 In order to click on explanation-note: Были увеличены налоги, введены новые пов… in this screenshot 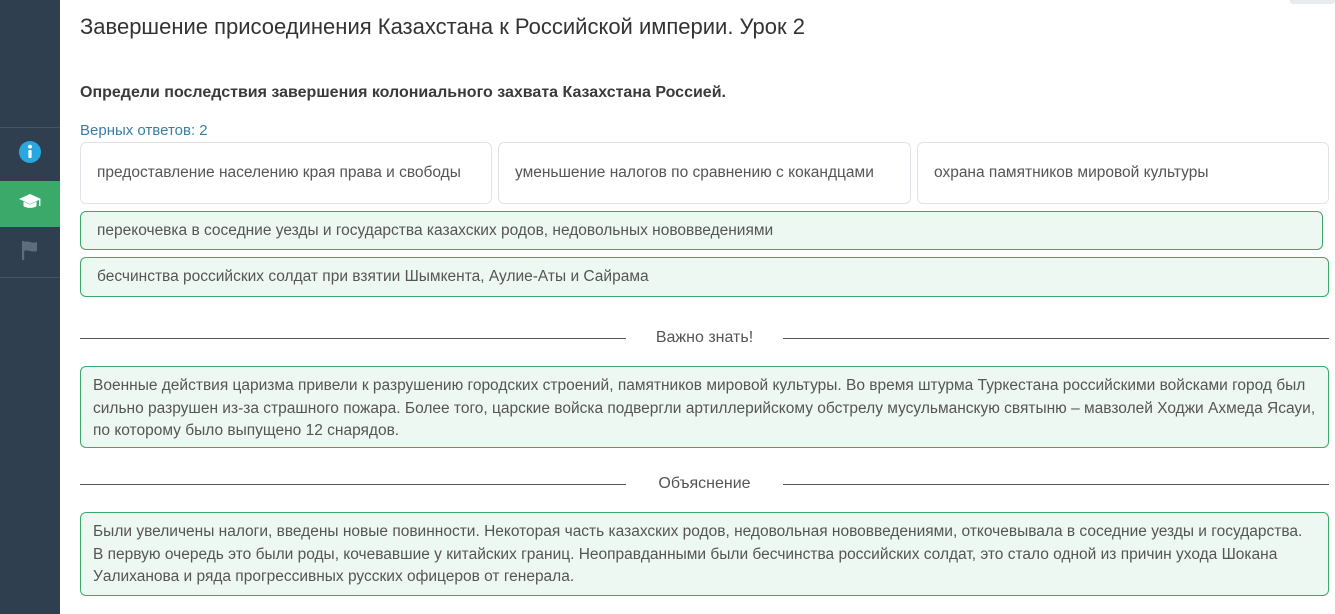, I will do `click(704, 554)`.